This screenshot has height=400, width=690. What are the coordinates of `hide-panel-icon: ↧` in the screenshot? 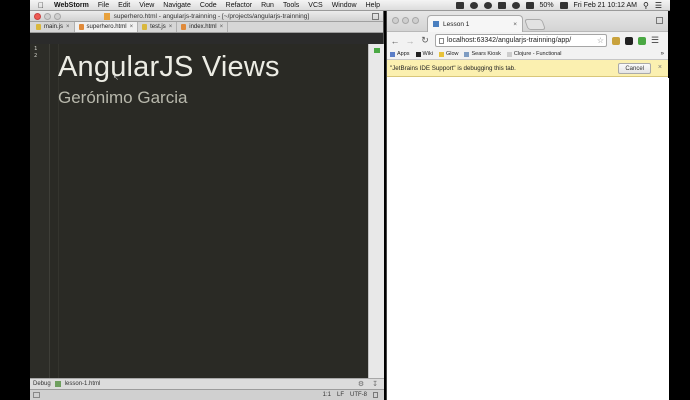 It's located at (375, 384).